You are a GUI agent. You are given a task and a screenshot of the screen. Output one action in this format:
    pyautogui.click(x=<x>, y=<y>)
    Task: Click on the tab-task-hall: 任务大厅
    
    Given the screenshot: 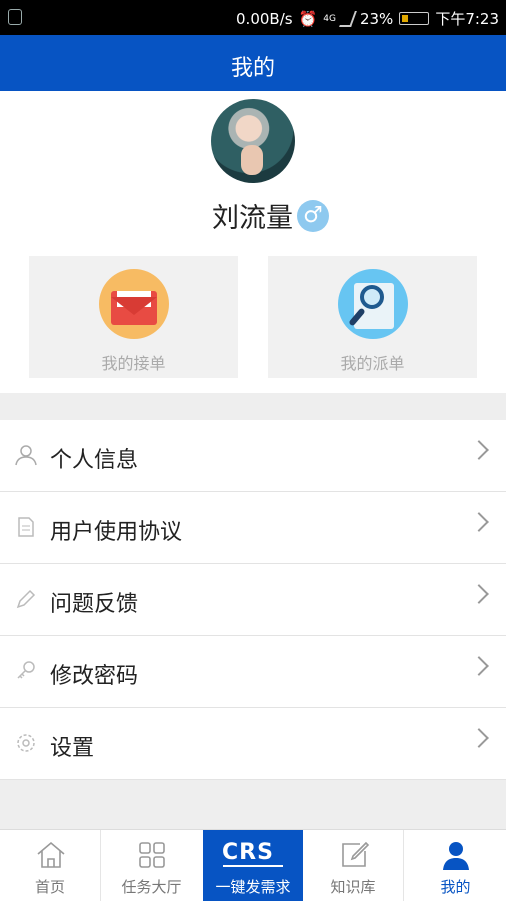 What is the action you would take?
    pyautogui.click(x=151, y=865)
    